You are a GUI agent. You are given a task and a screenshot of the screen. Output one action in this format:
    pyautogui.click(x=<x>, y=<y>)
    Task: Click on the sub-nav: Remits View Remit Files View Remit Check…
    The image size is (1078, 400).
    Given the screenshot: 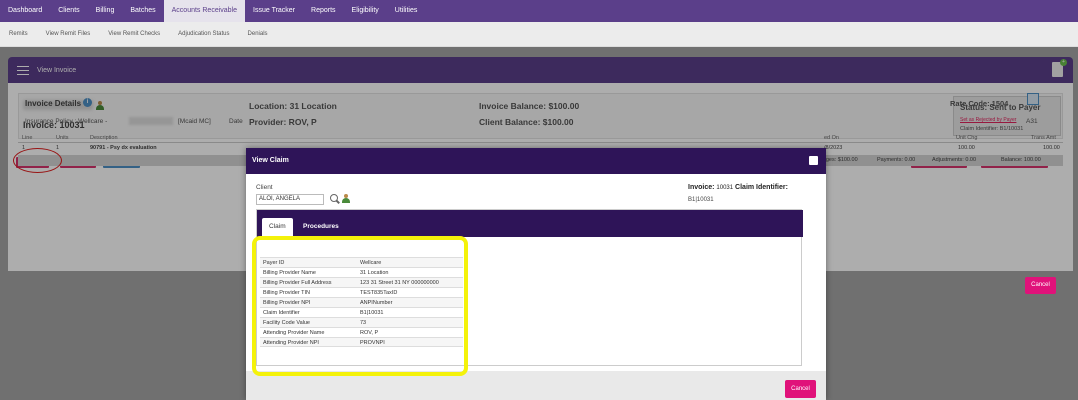 What is the action you would take?
    pyautogui.click(x=539, y=34)
    